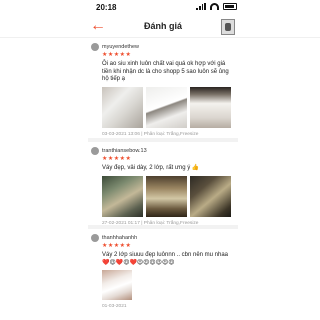 The width and height of the screenshot is (320, 320). I want to click on review-user-row: tranthiansebow.13, so click(164, 150).